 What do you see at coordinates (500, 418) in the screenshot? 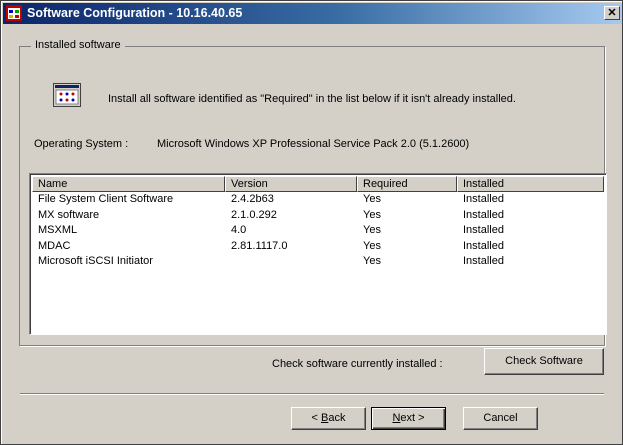
I see `cancel-button: Cancel` at bounding box center [500, 418].